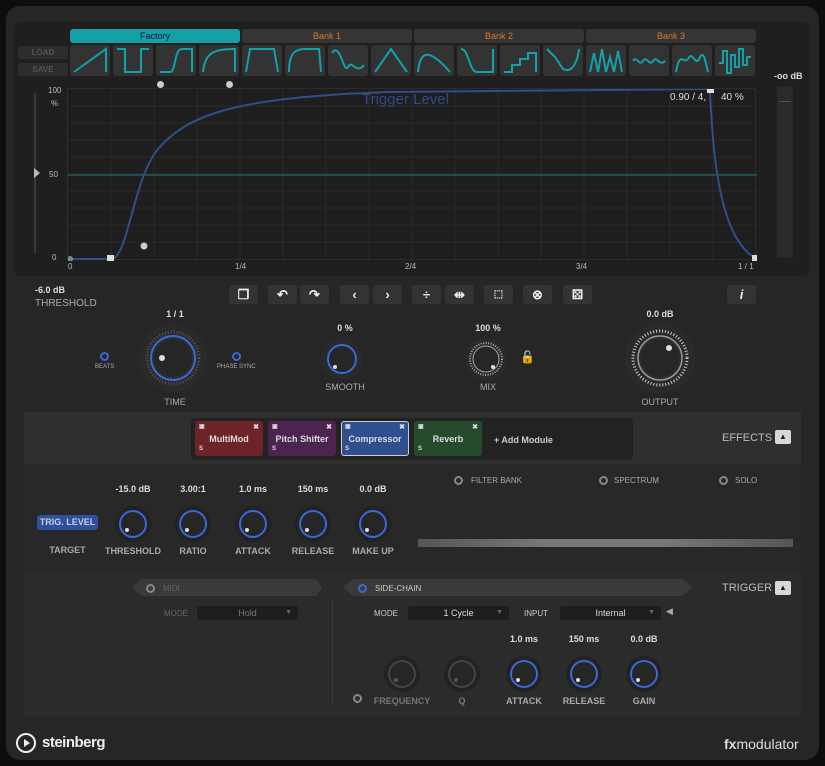 The width and height of the screenshot is (825, 766). I want to click on flip-horizontal-button: ⇹, so click(459, 294).